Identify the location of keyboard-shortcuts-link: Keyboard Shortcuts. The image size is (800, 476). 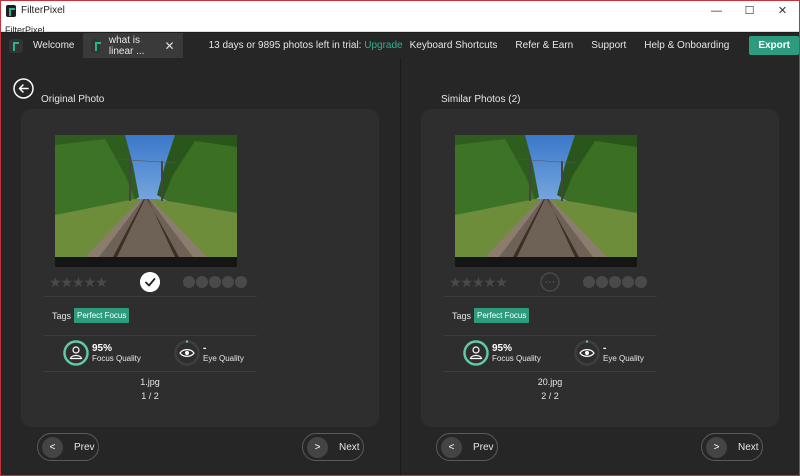
(454, 45).